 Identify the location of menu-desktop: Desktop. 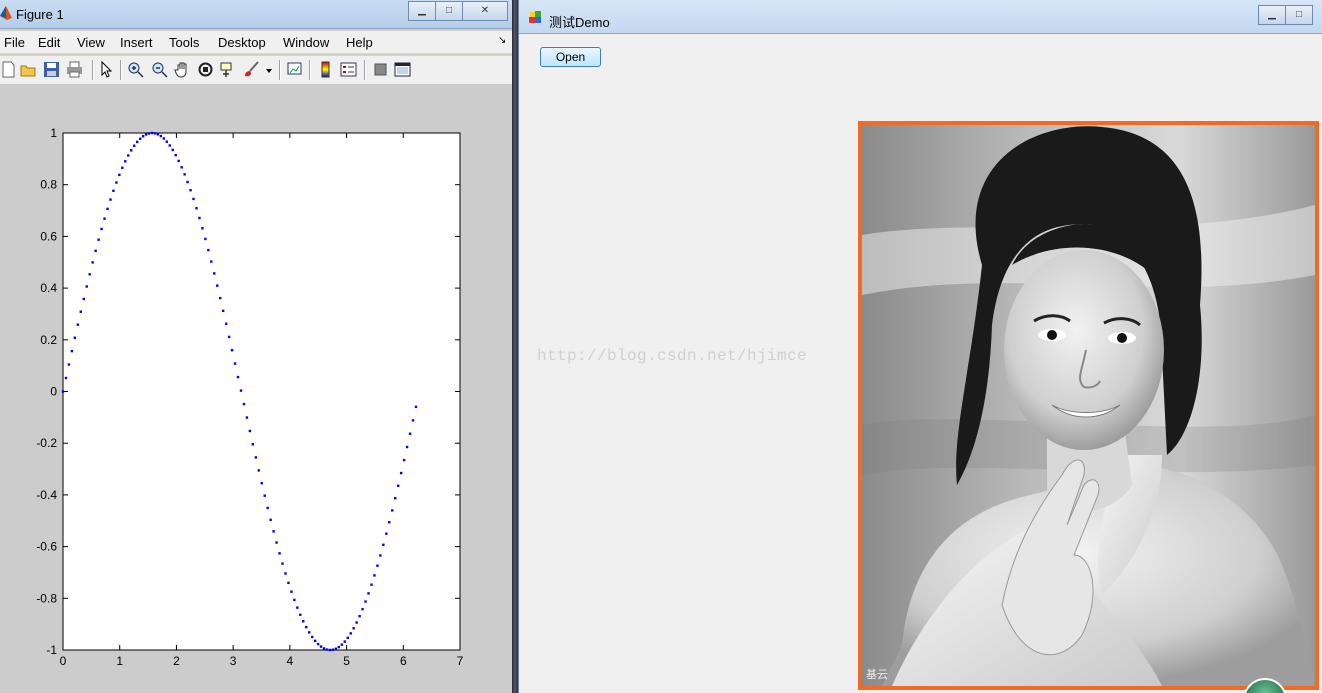
(242, 42).